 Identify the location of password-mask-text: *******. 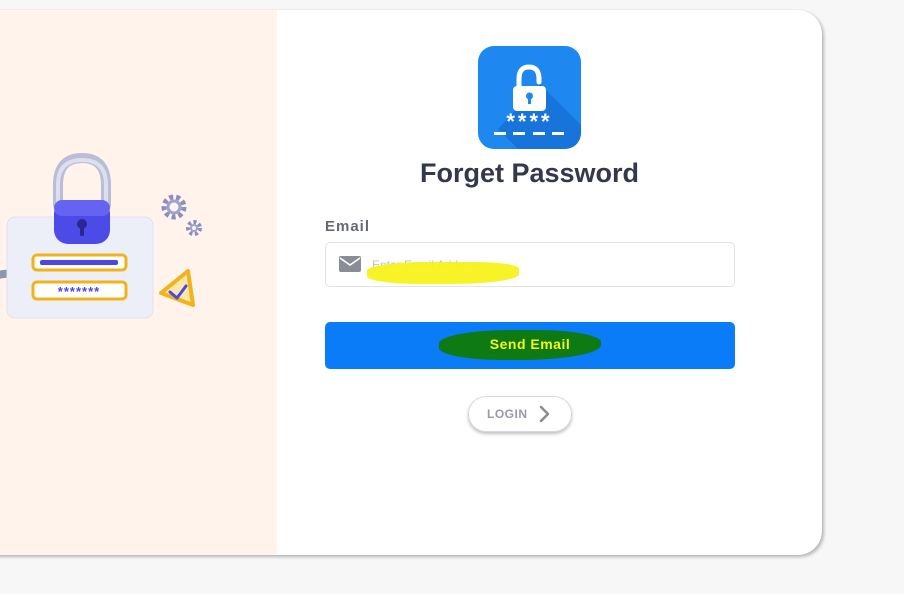
(79, 291).